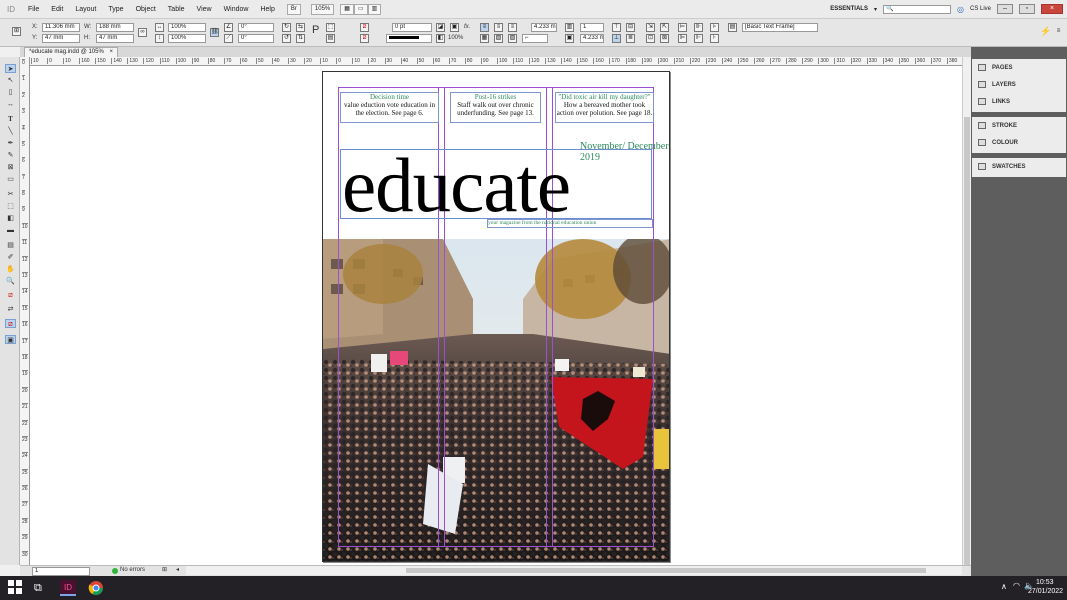 The height and width of the screenshot is (600, 1067). Describe the element at coordinates (61, 571) in the screenshot. I see `page-number-field: 1` at that location.